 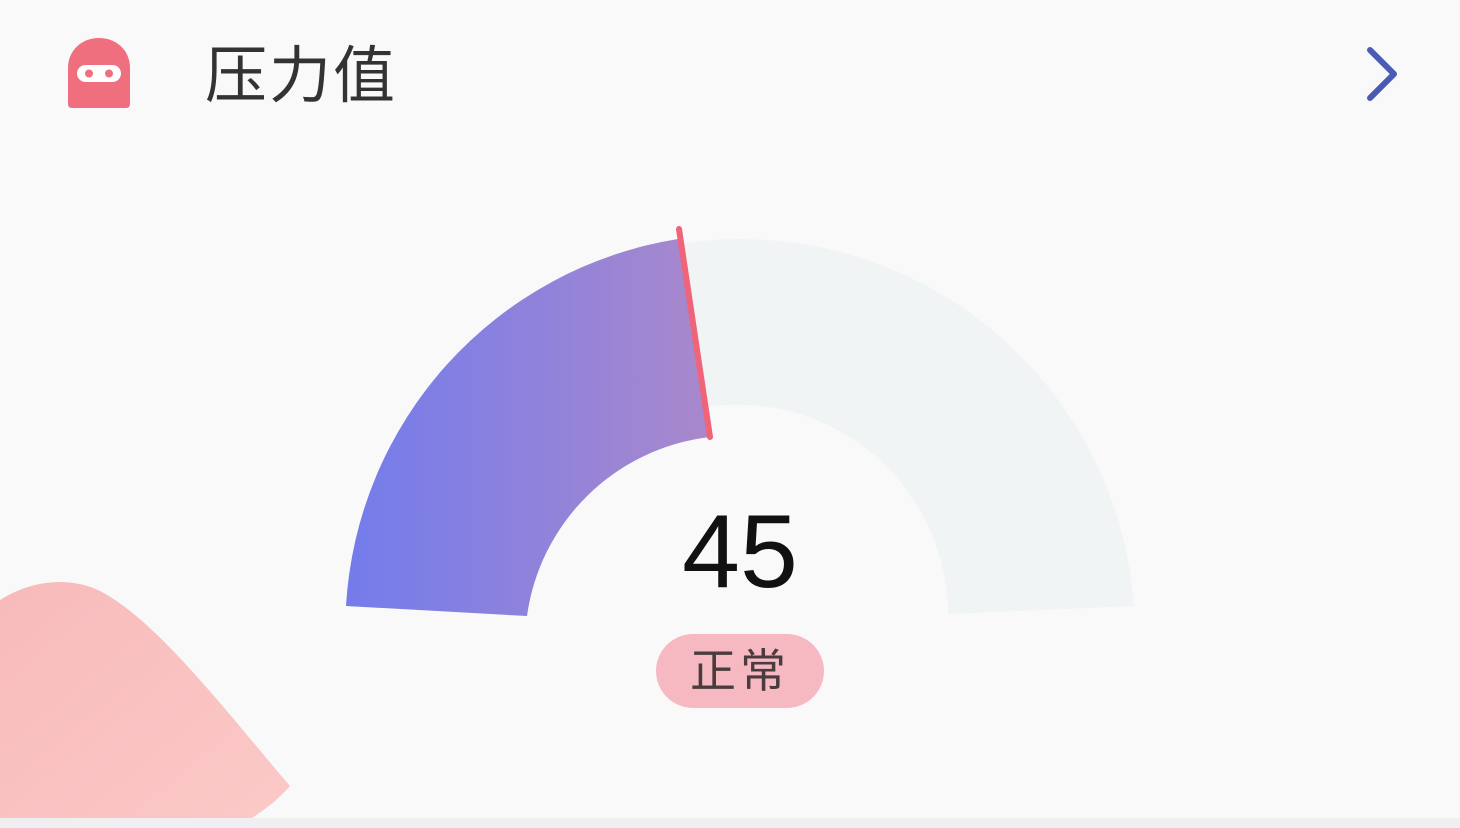 What do you see at coordinates (740, 552) in the screenshot?
I see `stress-value: 45` at bounding box center [740, 552].